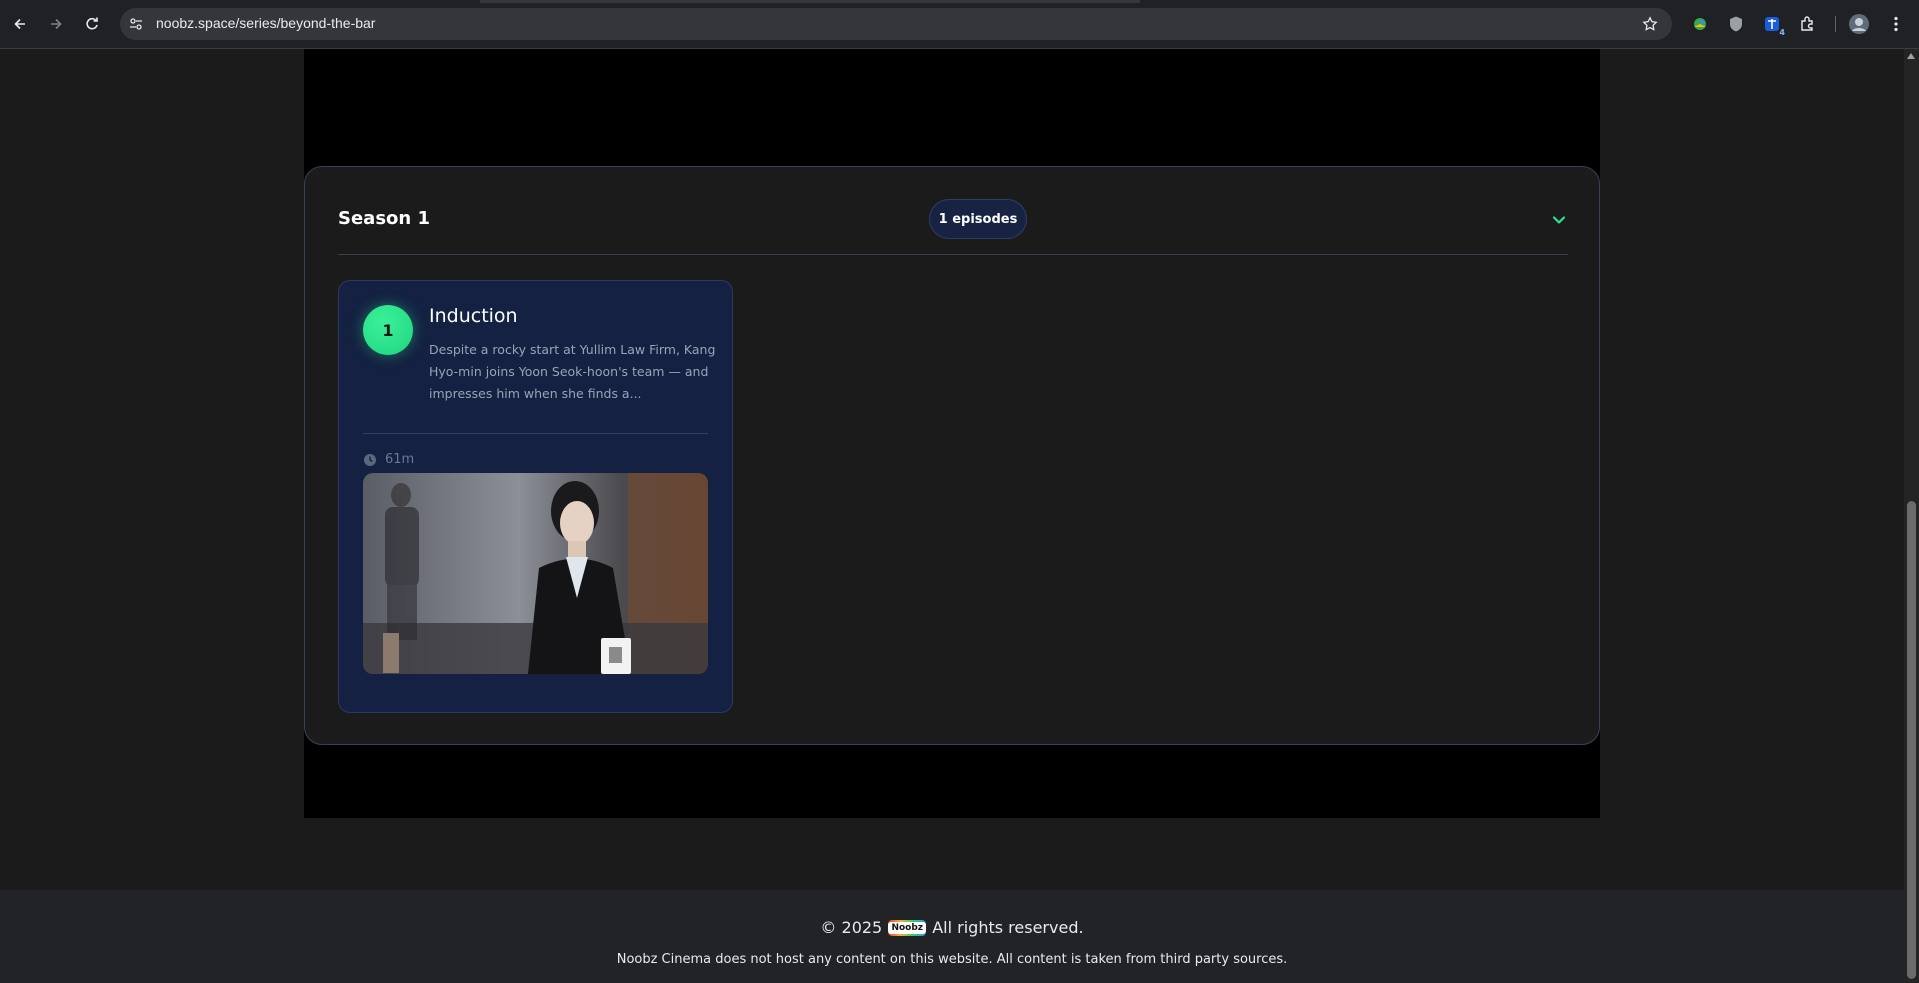 This screenshot has width=1919, height=983. Describe the element at coordinates (388, 330) in the screenshot. I see `episode-number-badge: 1` at that location.